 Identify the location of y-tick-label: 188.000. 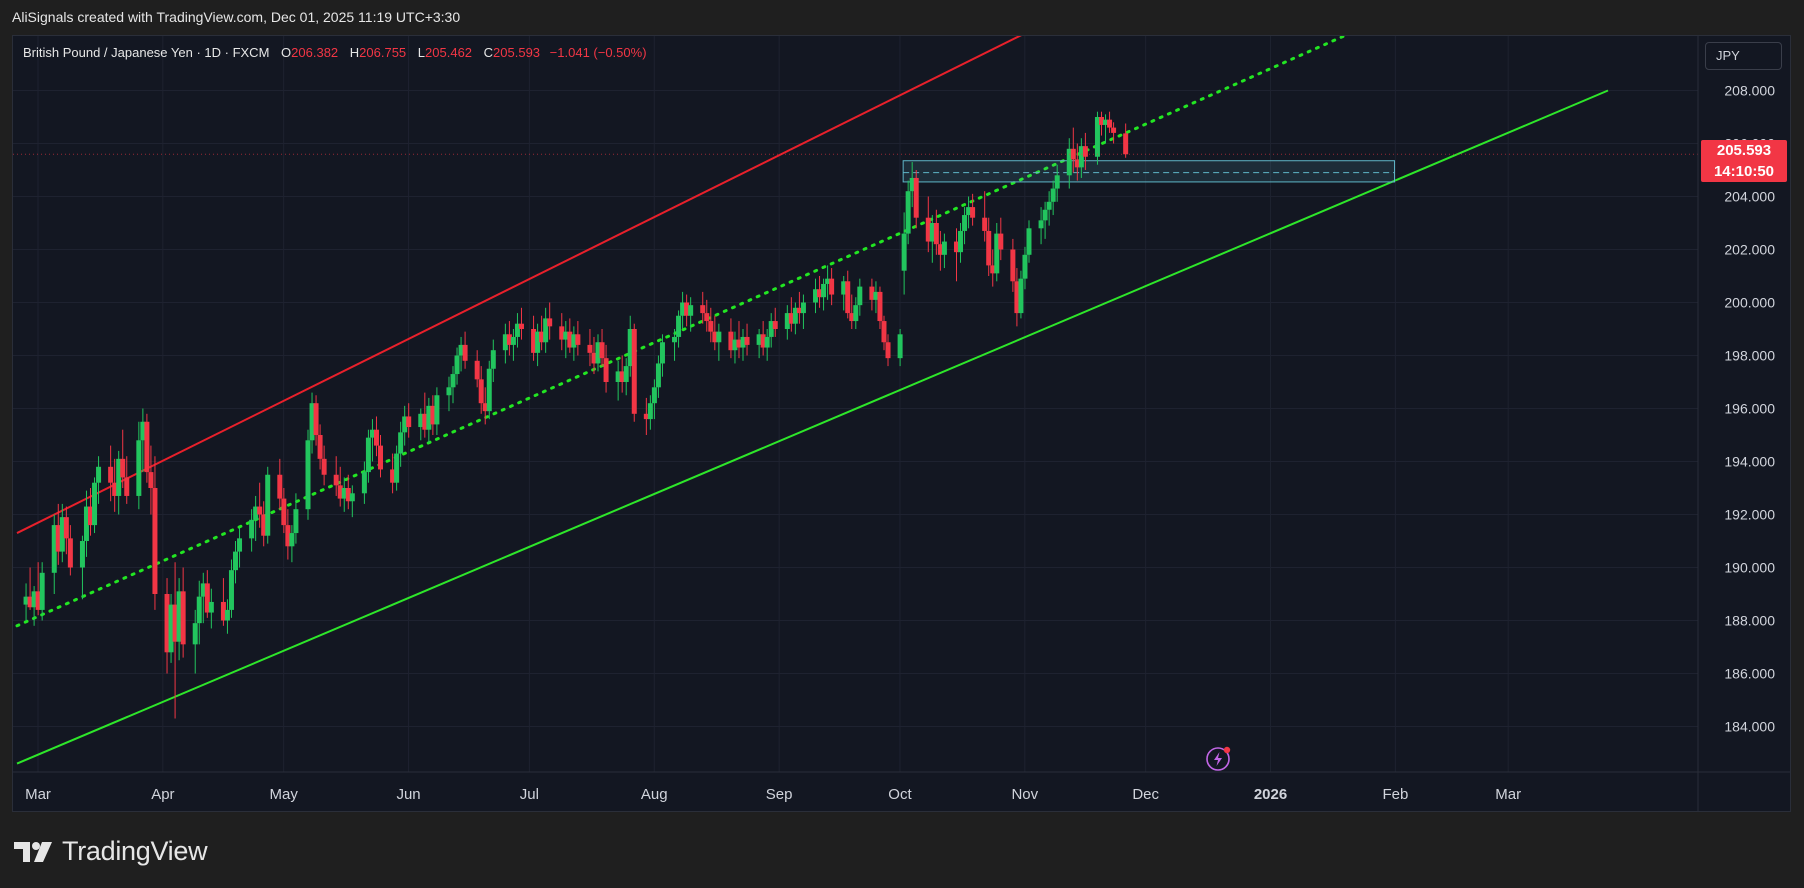
(1749, 621).